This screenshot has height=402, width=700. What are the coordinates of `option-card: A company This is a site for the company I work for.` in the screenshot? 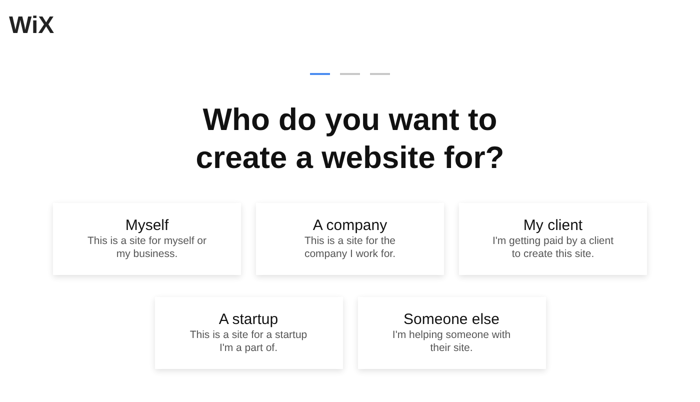 It's located at (350, 239).